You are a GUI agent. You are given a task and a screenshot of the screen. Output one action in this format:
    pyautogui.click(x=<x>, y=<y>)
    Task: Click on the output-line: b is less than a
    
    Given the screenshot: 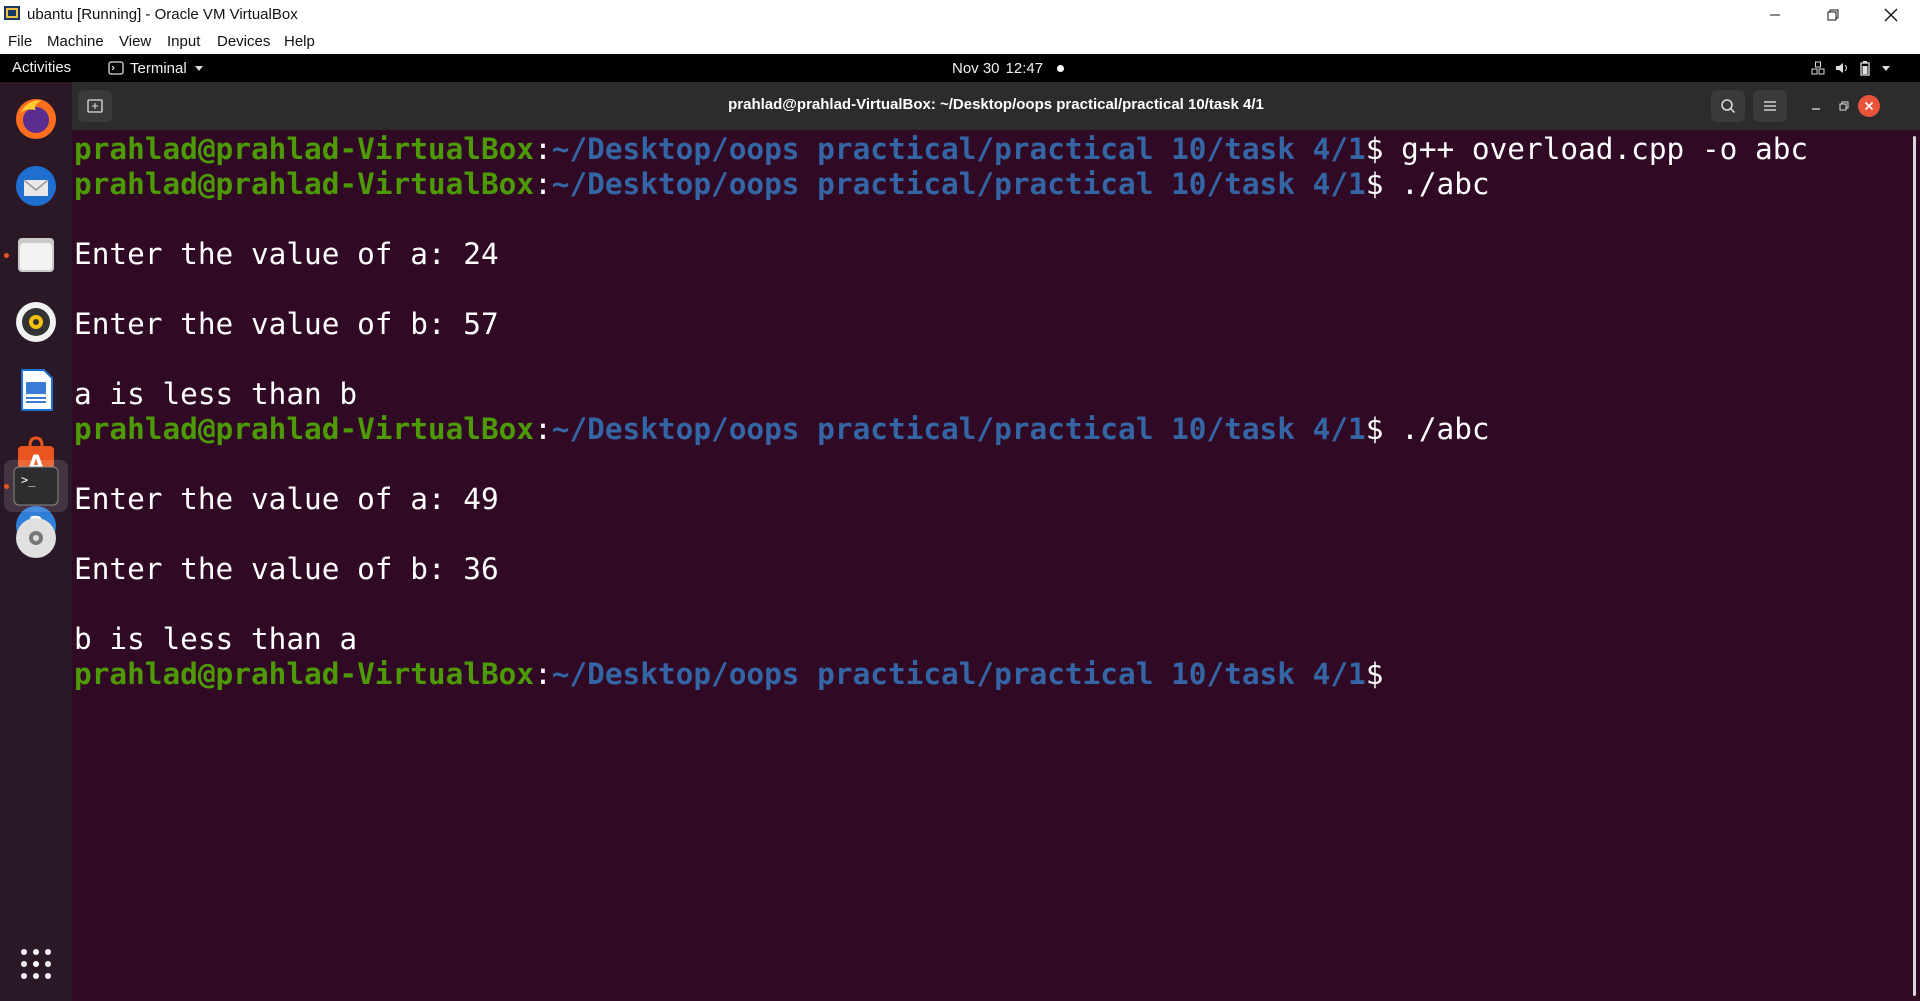 What is the action you would take?
    pyautogui.click(x=216, y=639)
    